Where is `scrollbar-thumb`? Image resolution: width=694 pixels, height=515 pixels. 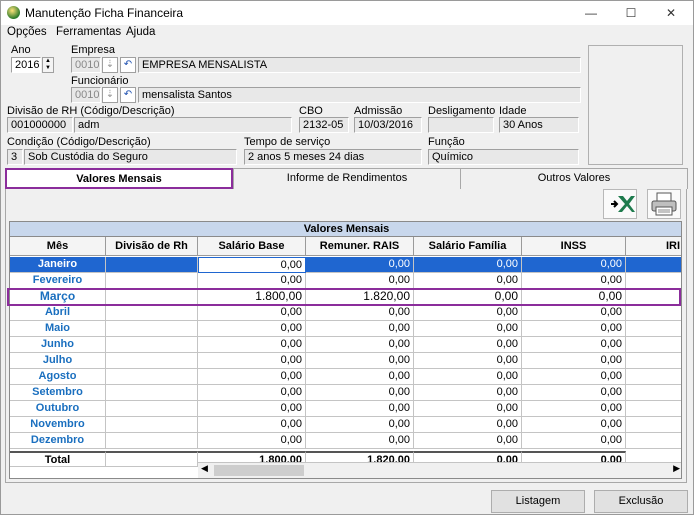 scrollbar-thumb is located at coordinates (259, 470).